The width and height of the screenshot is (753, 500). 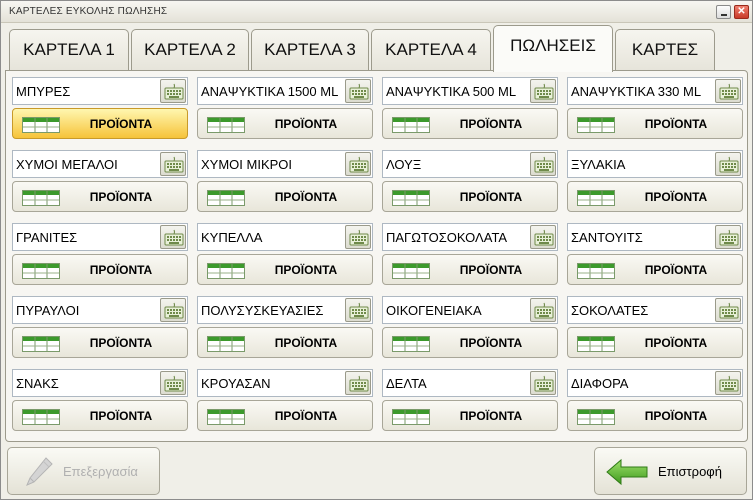 What do you see at coordinates (285, 91) in the screenshot?
I see `category-name-field: ΑΝΑΨΥΚΤΙΚΑ 1500 ML` at bounding box center [285, 91].